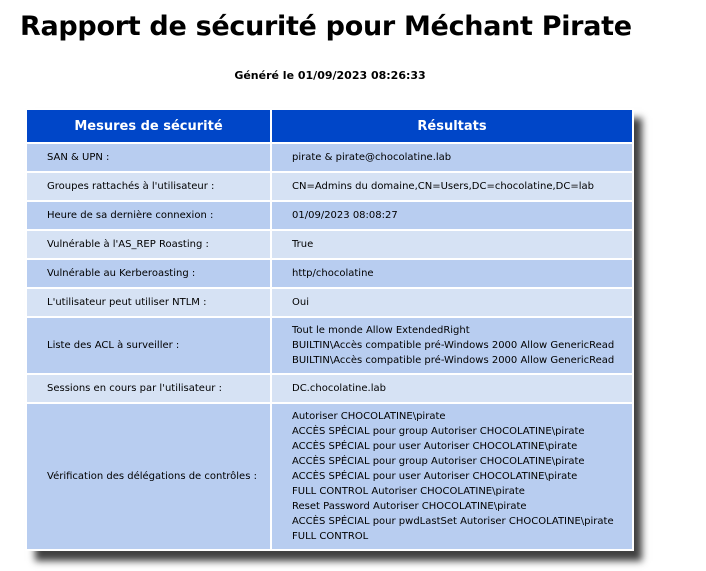  I want to click on value-line: DC.chocolatine.lab, so click(339, 388).